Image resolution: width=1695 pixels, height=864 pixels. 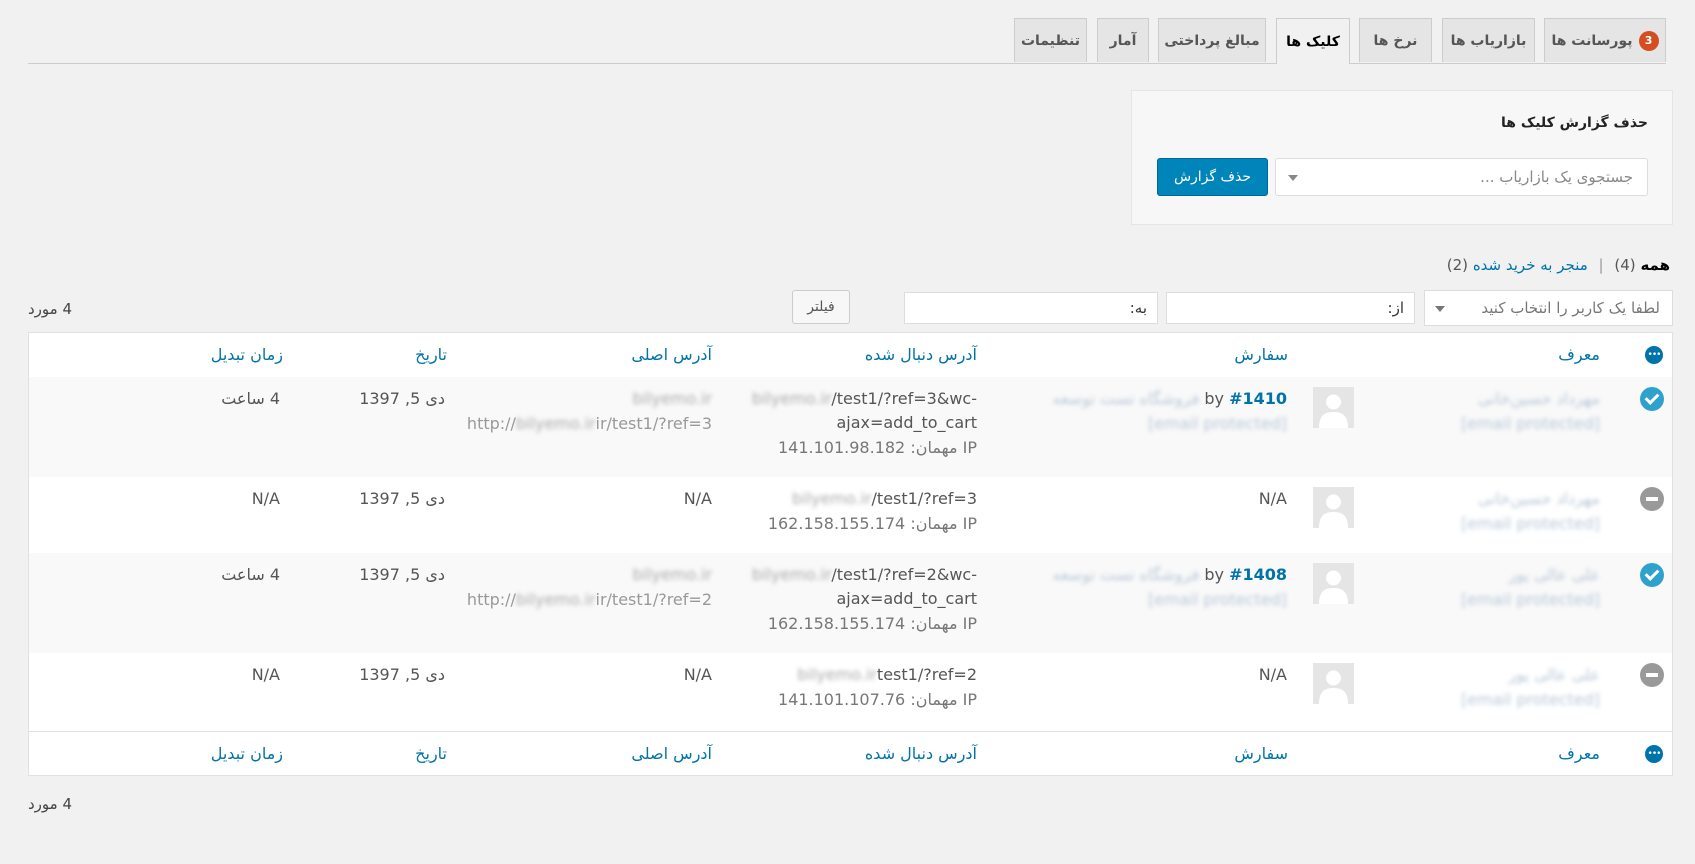 I want to click on items-count: 4 مورد, so click(x=50, y=309).